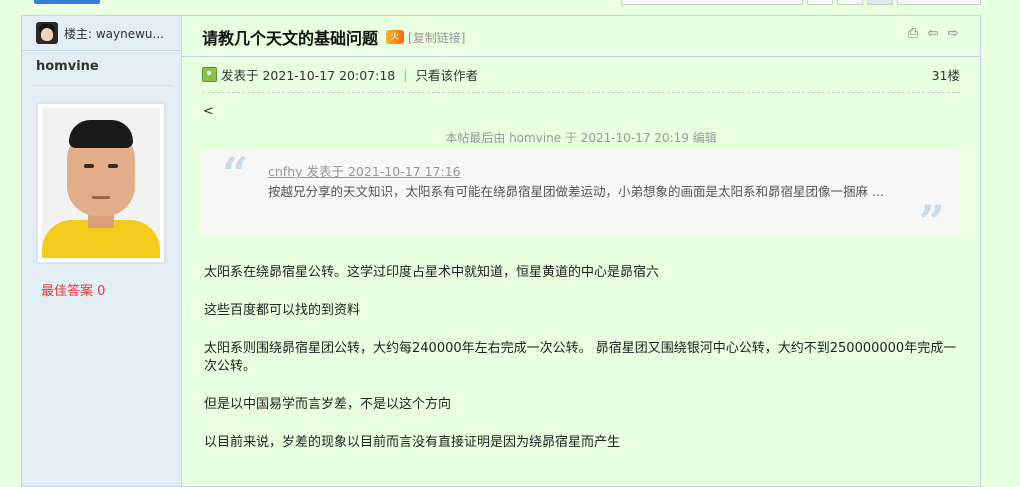 Image resolution: width=1020 pixels, height=487 pixels. Describe the element at coordinates (712, 2) in the screenshot. I see `top-pager` at that location.